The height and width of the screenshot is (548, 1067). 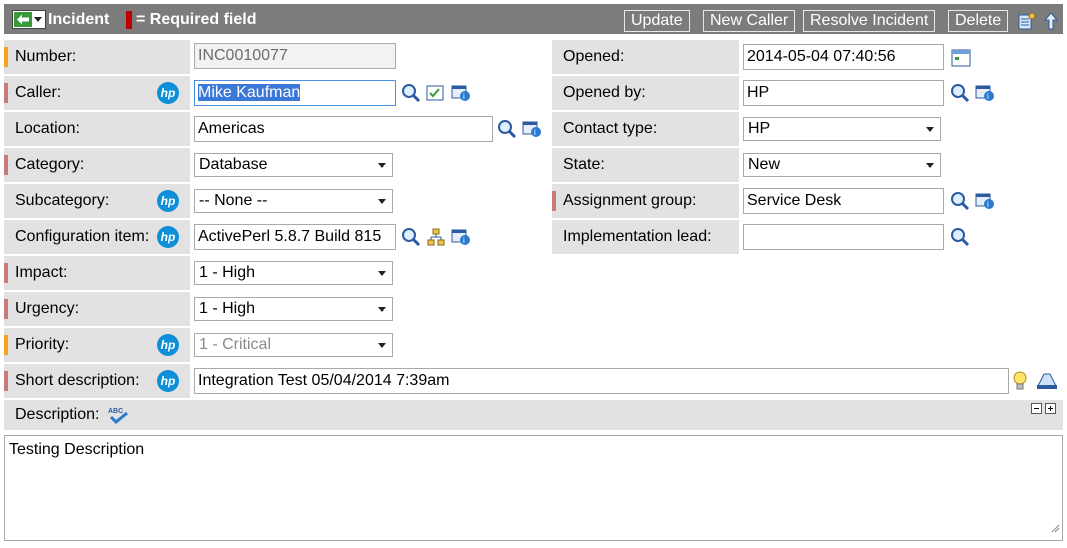 I want to click on category-value: Database, so click(x=233, y=164).